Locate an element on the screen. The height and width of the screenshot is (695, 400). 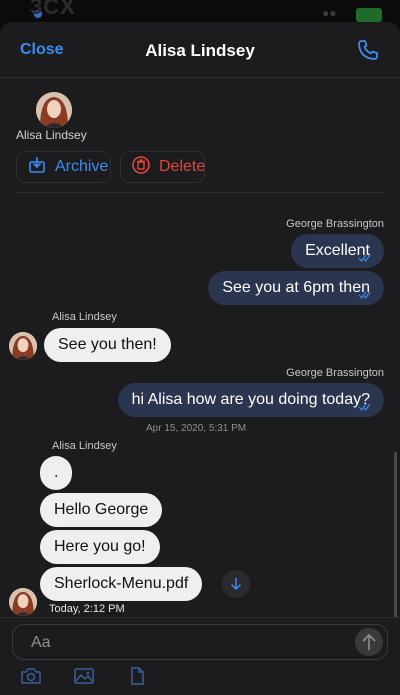
file-icon is located at coordinates (137, 676).